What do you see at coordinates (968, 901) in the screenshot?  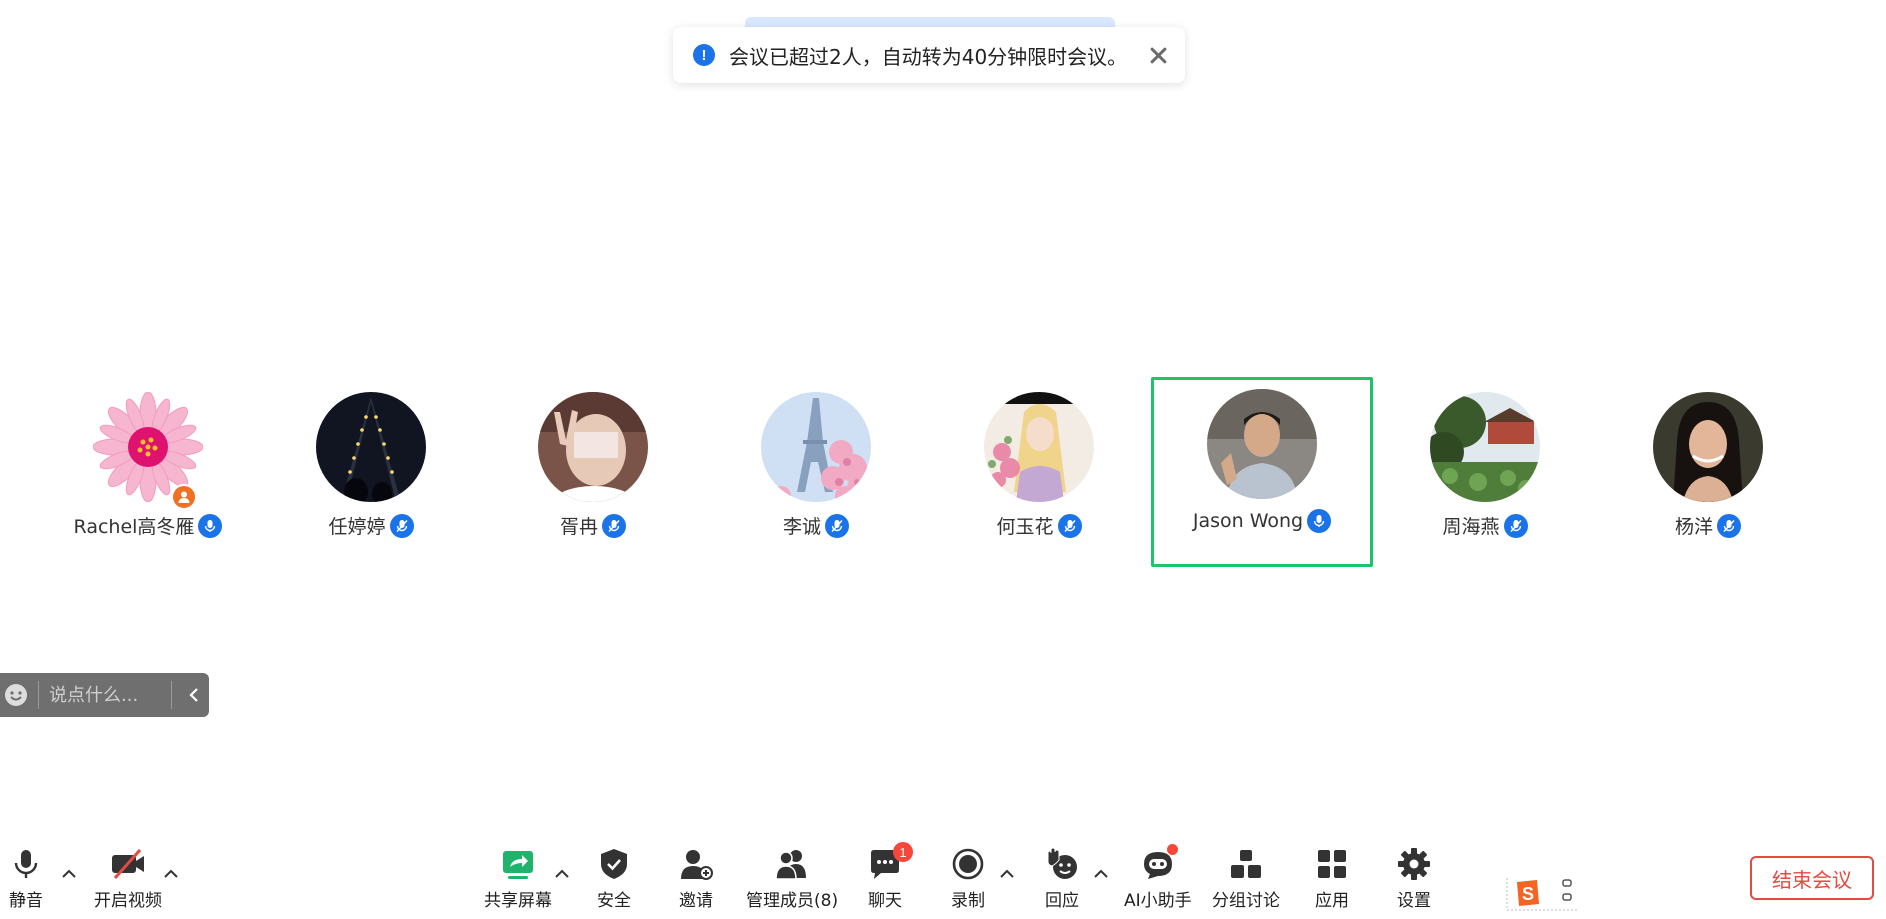 I see `record-label: 录制` at bounding box center [968, 901].